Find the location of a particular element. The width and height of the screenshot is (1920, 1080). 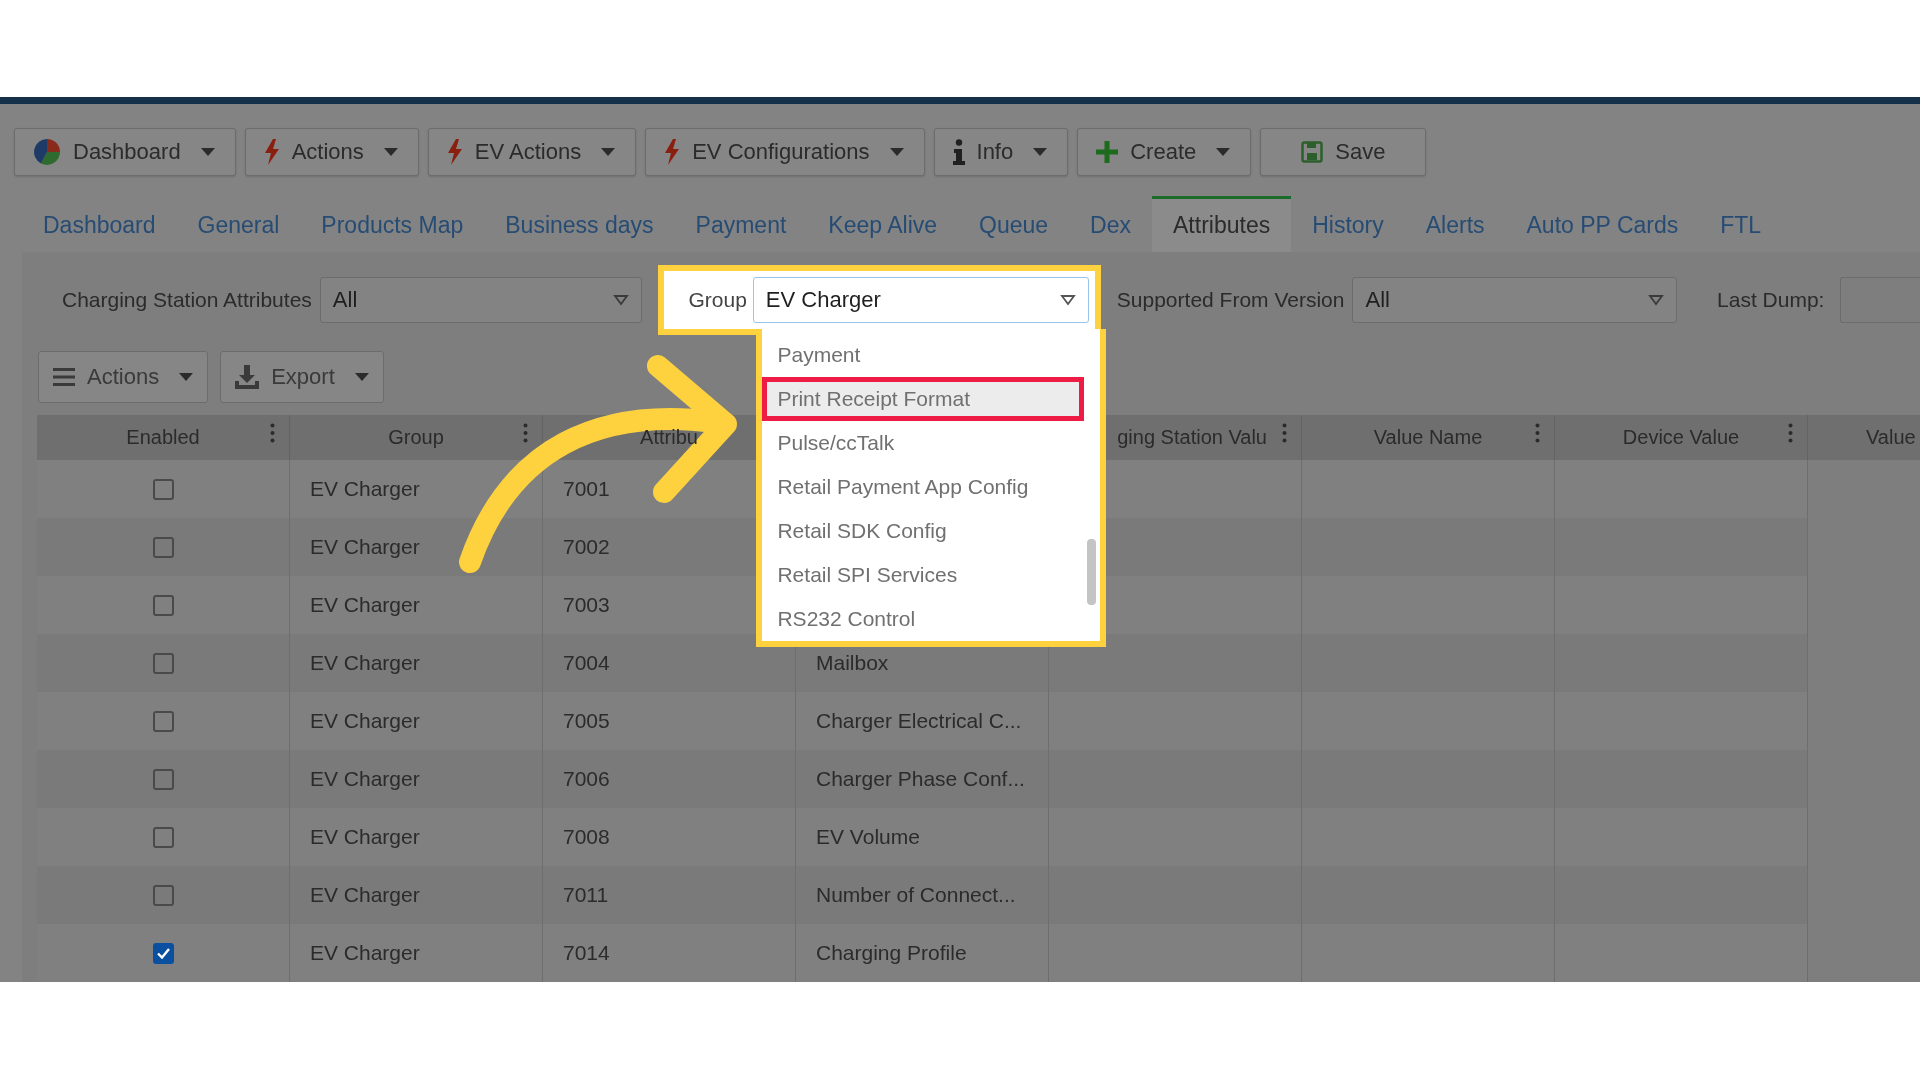

tab: History is located at coordinates (1348, 224).